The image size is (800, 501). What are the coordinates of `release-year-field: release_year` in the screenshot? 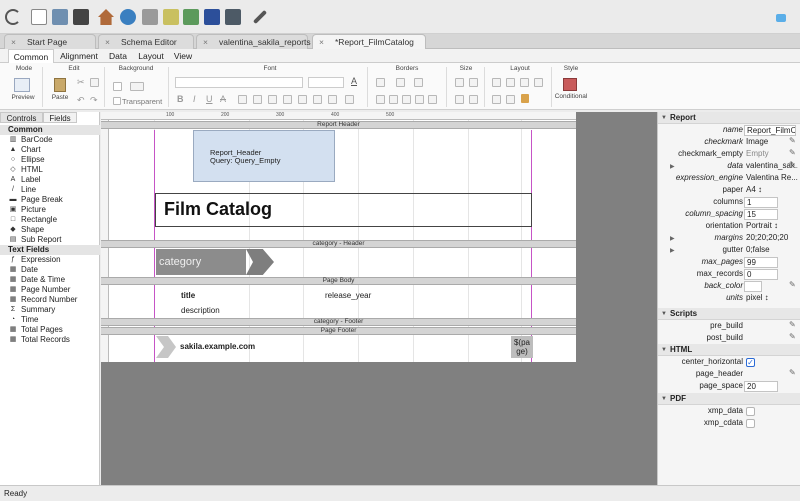 It's located at (348, 295).